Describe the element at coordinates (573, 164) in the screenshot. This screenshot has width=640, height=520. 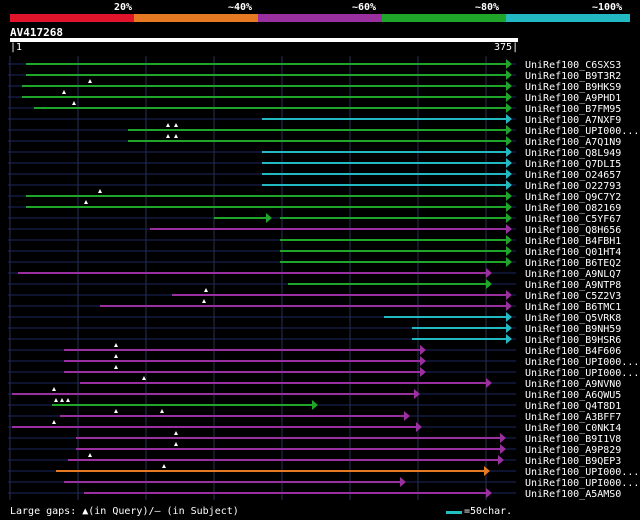
I see `hit-label: UniRef100_Q7DLI5` at that location.